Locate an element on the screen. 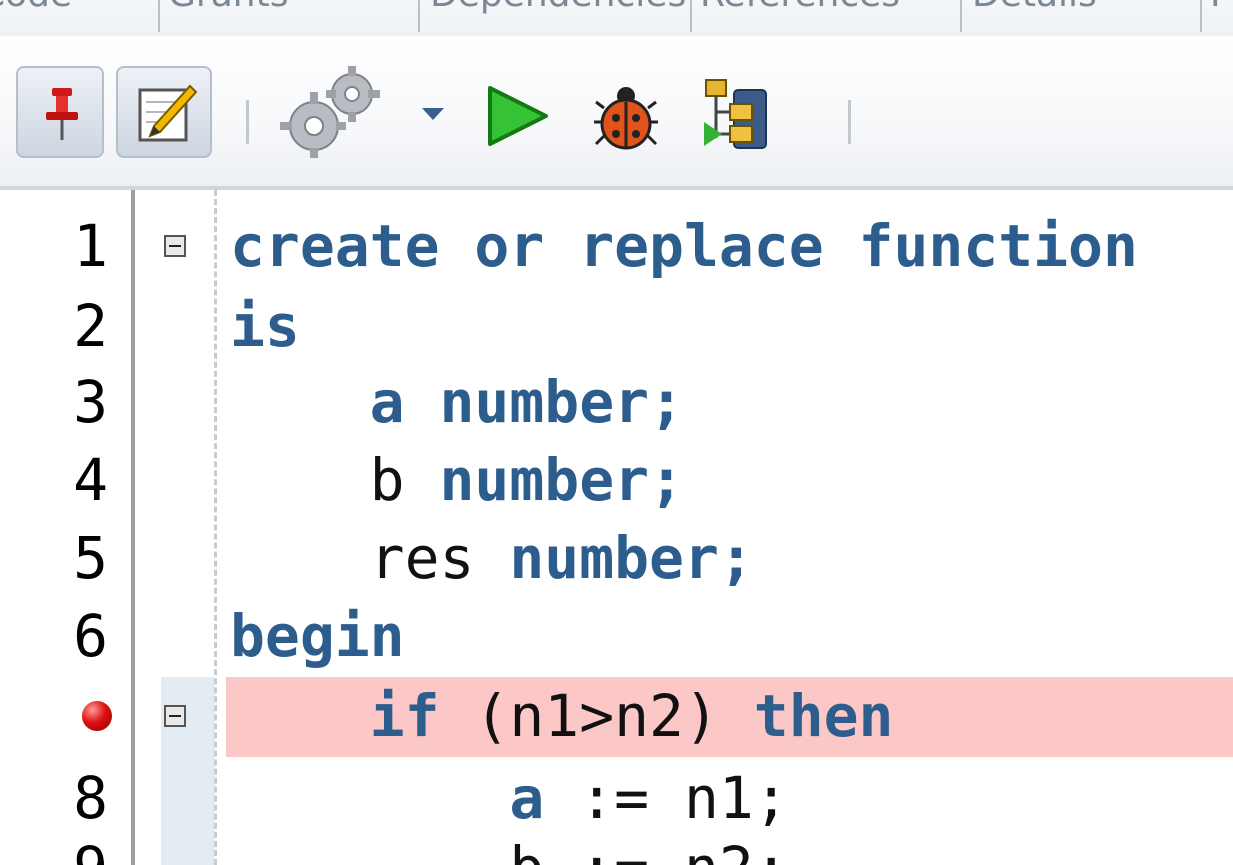 The height and width of the screenshot is (865, 1233). code-line: 9 b := n2; is located at coordinates (616, 848).